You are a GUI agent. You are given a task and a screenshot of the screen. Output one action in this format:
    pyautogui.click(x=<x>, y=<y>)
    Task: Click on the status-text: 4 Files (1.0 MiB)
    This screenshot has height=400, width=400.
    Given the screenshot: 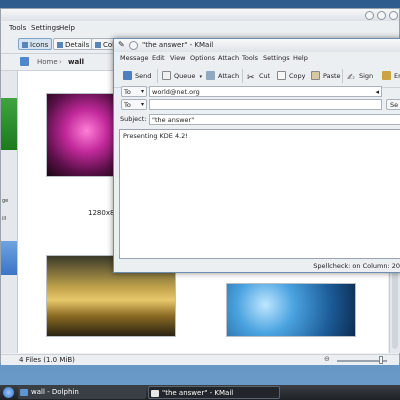 What is the action you would take?
    pyautogui.click(x=47, y=360)
    